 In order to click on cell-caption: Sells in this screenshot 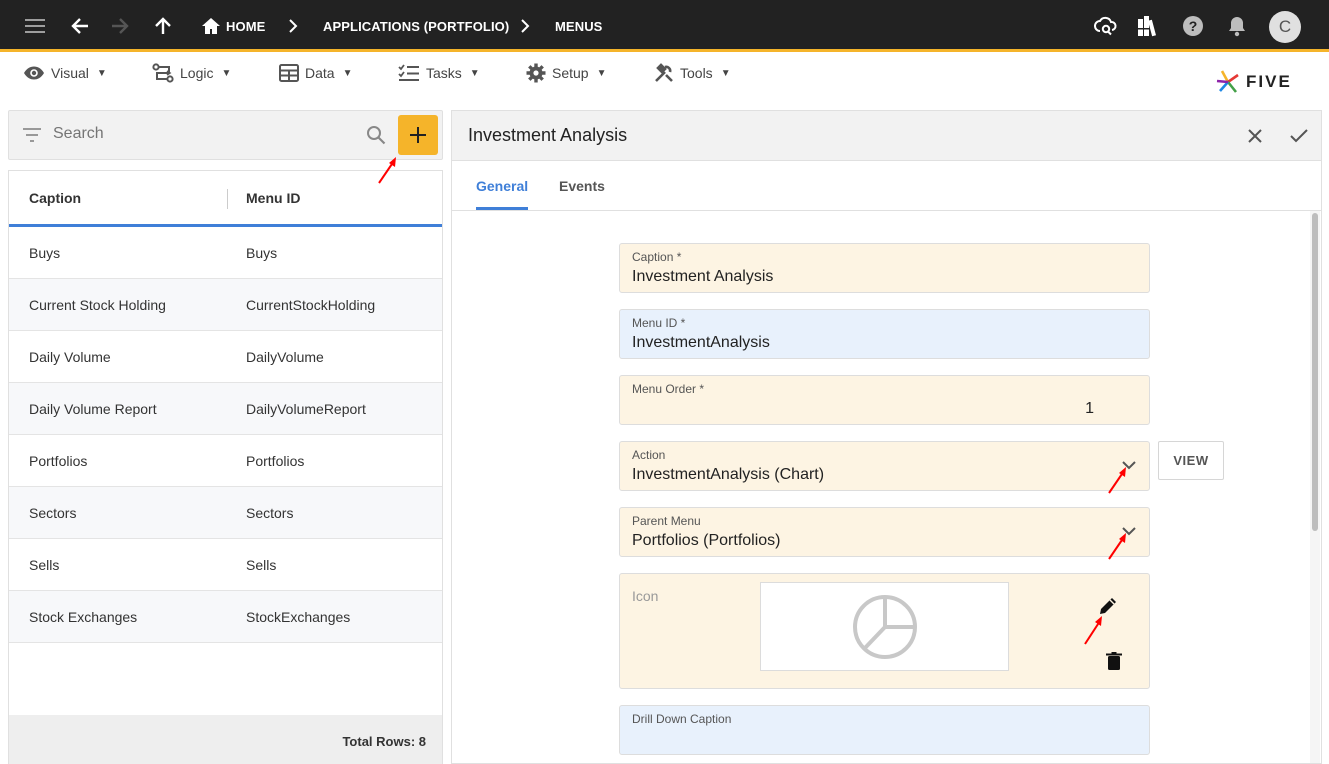, I will do `click(44, 565)`.